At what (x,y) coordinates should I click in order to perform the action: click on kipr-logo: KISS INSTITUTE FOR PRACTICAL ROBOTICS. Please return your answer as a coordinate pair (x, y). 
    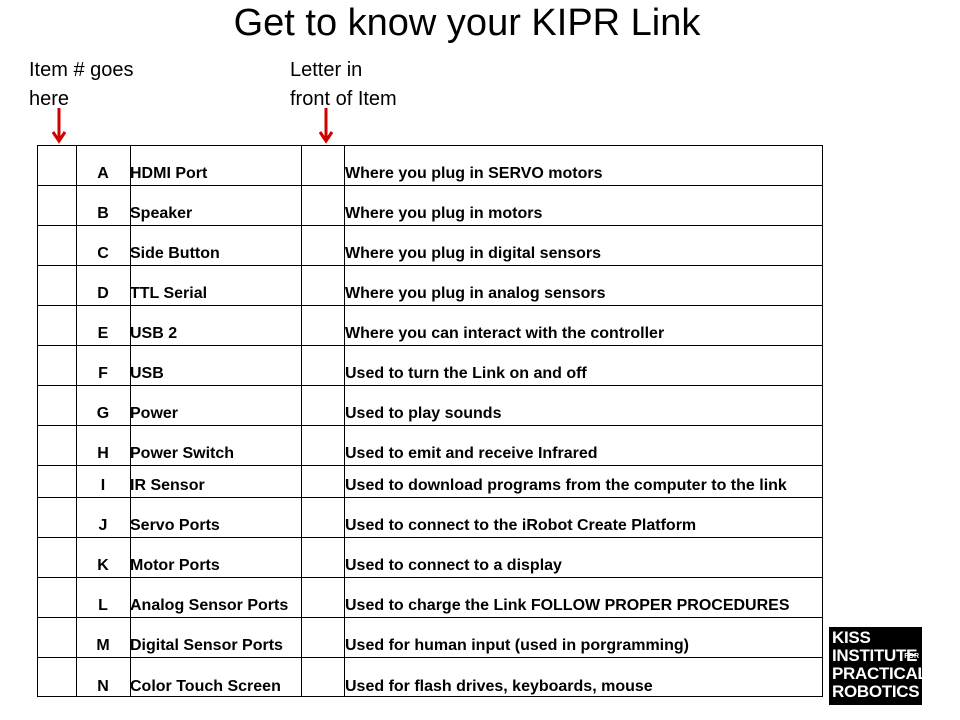
    Looking at the image, I should click on (878, 666).